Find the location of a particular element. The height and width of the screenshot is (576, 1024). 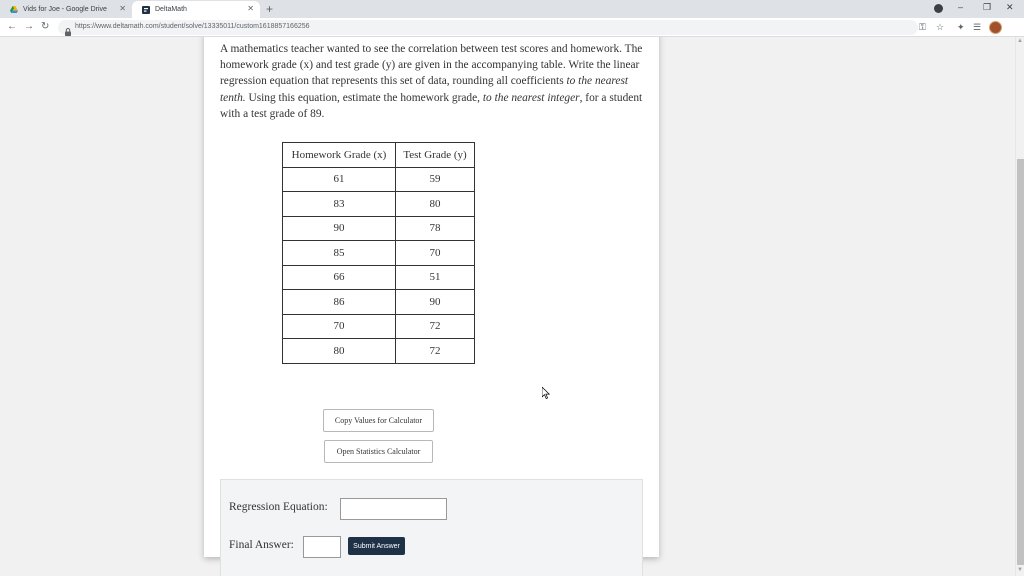

scroll-up-icon: ▲ is located at coordinates (1020, 41).